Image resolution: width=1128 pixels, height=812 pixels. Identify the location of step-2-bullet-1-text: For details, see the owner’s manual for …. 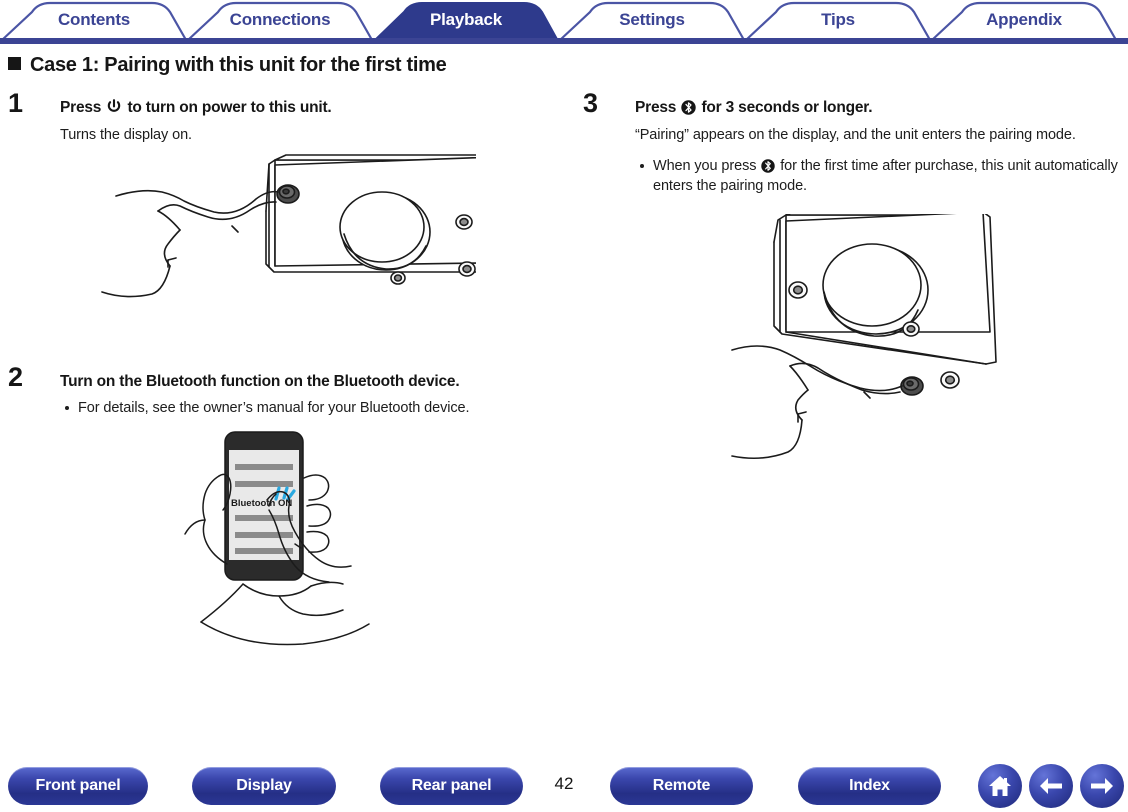
(274, 408).